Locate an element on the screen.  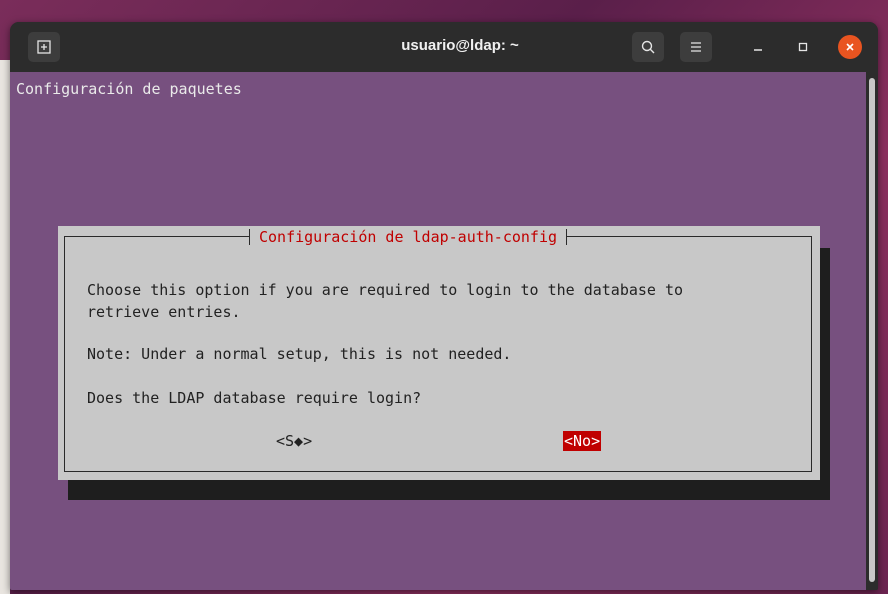
new-tab-icon is located at coordinates (44, 47).